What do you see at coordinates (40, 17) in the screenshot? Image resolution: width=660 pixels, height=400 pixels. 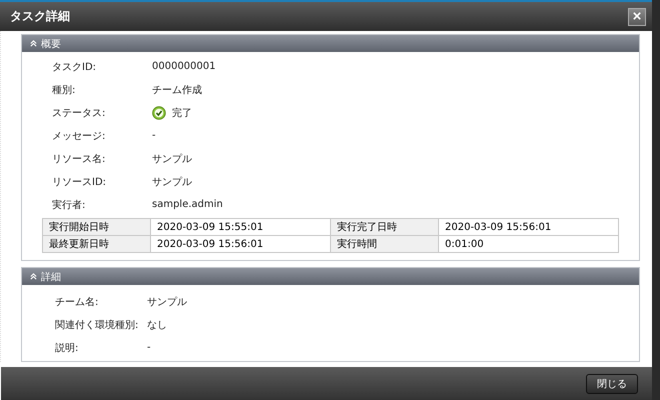 I see `window-title: タスク詳細` at bounding box center [40, 17].